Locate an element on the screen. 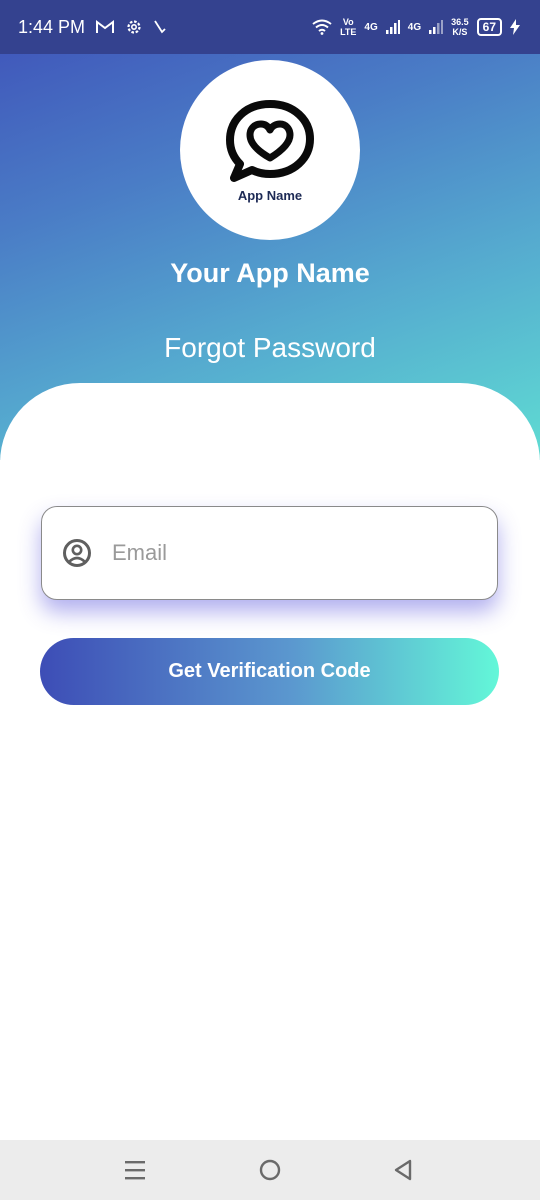  logo-name: App Name is located at coordinates (270, 195).